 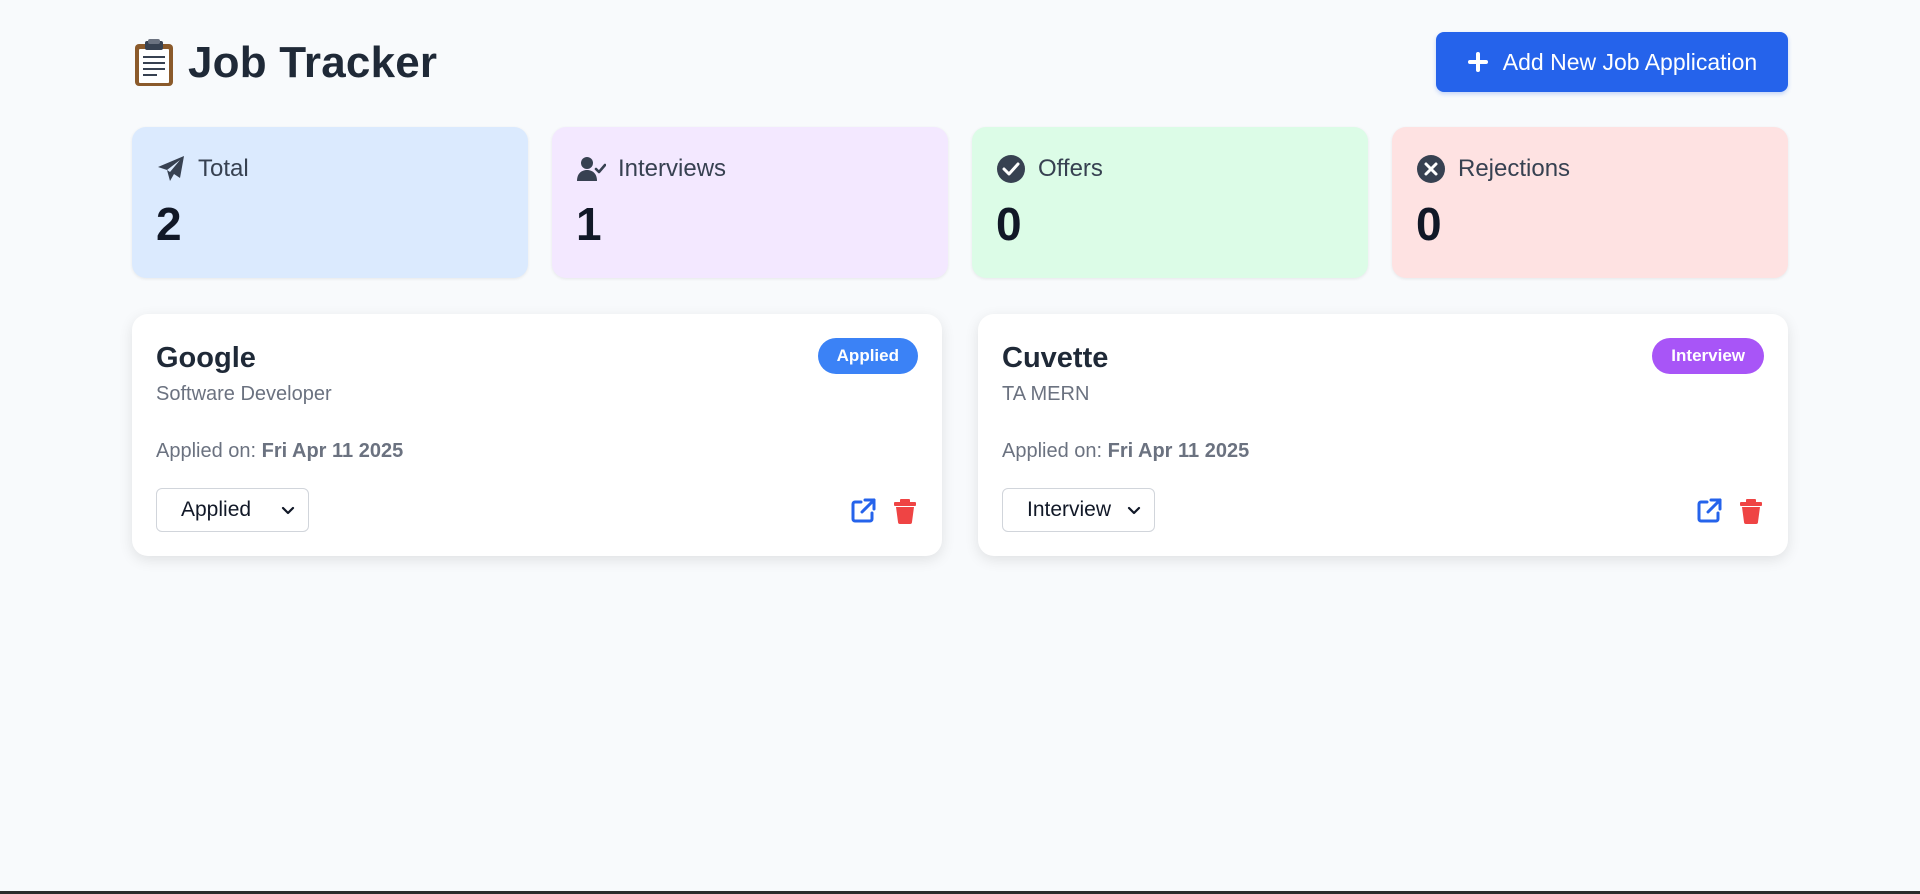 I want to click on user-check-icon, so click(x=591, y=169).